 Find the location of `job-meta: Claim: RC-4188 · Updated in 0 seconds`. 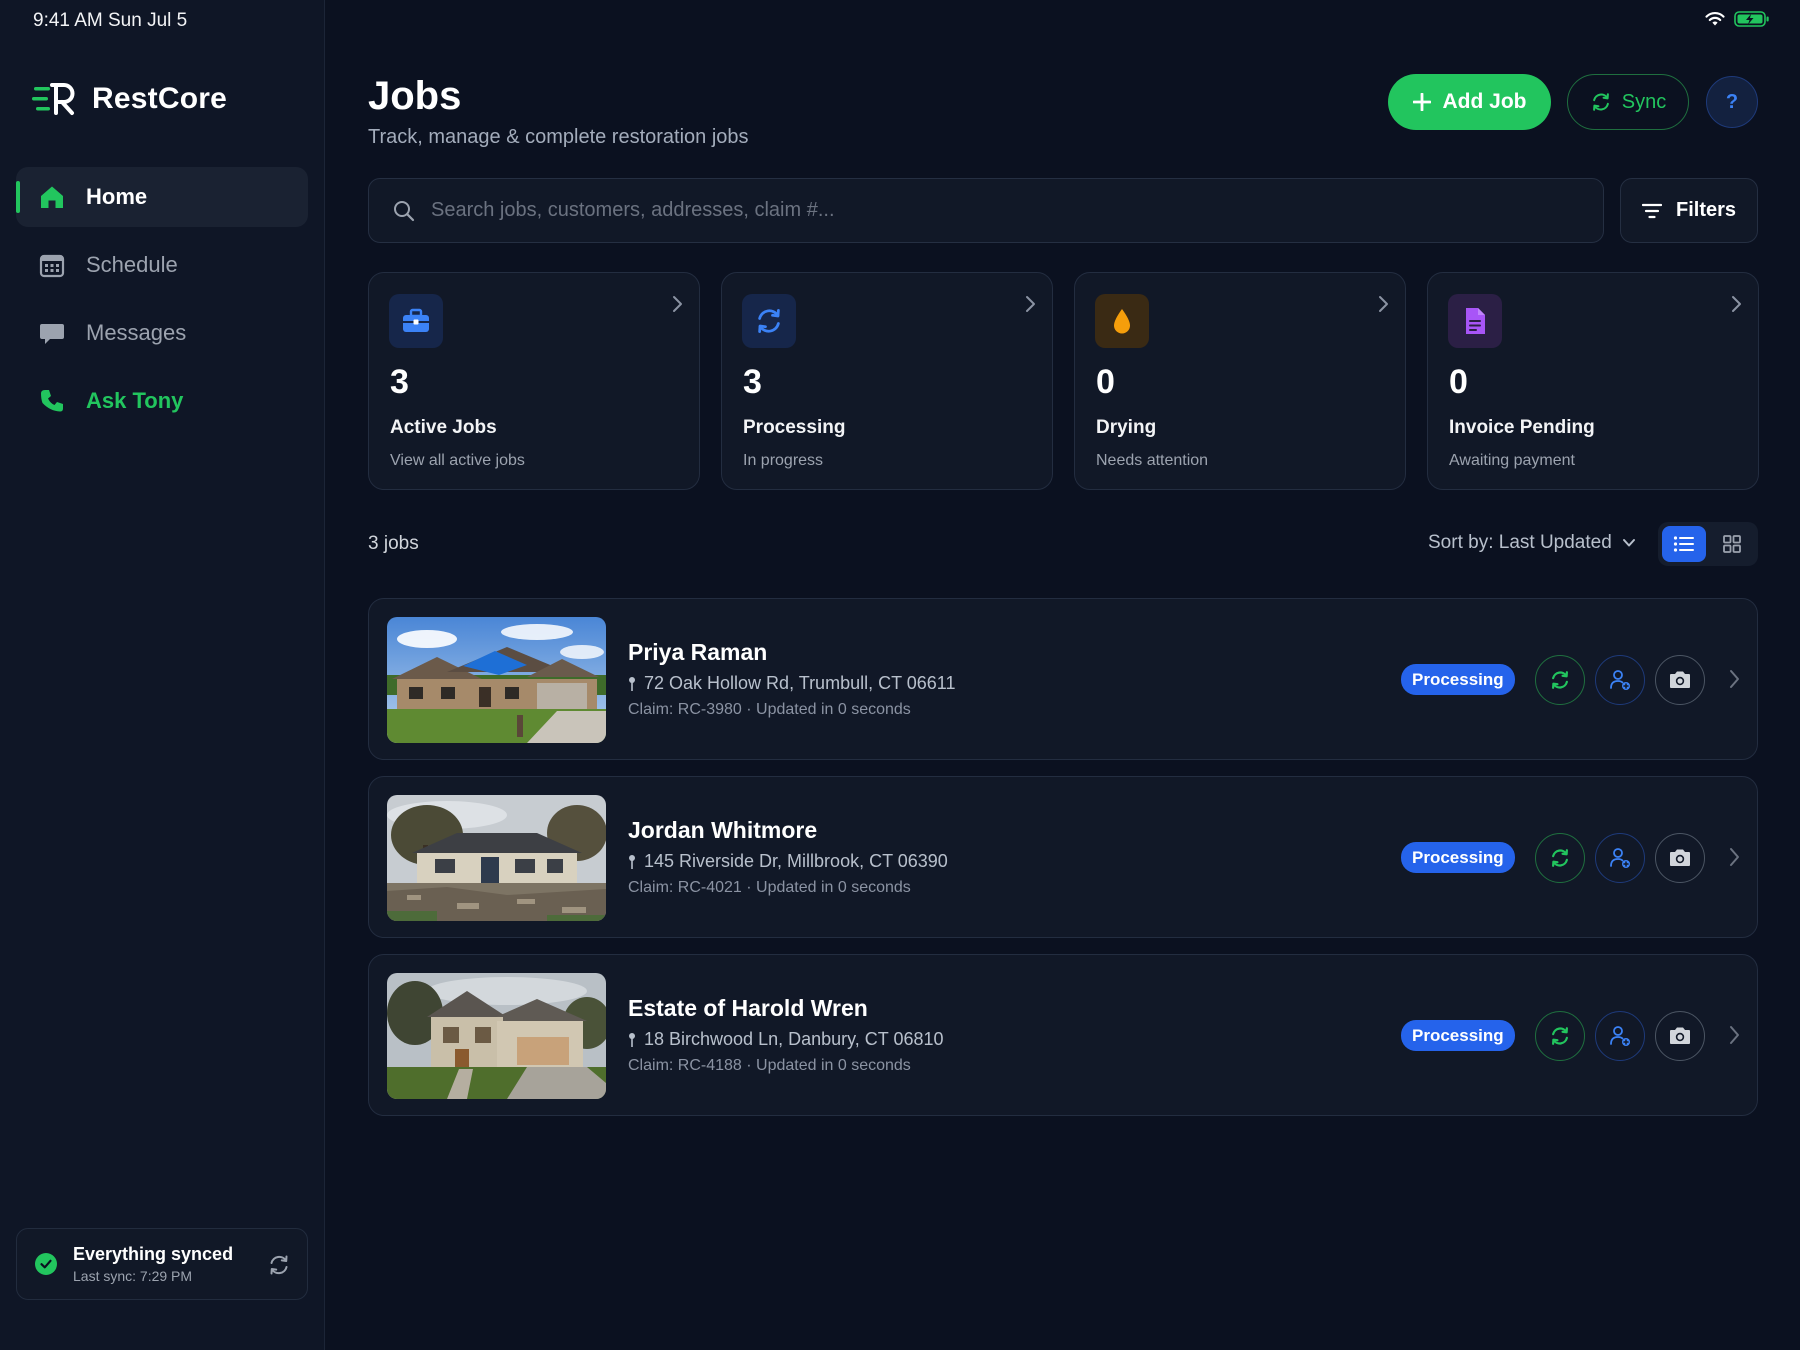

job-meta: Claim: RC-4188 · Updated in 0 seconds is located at coordinates (769, 1065).